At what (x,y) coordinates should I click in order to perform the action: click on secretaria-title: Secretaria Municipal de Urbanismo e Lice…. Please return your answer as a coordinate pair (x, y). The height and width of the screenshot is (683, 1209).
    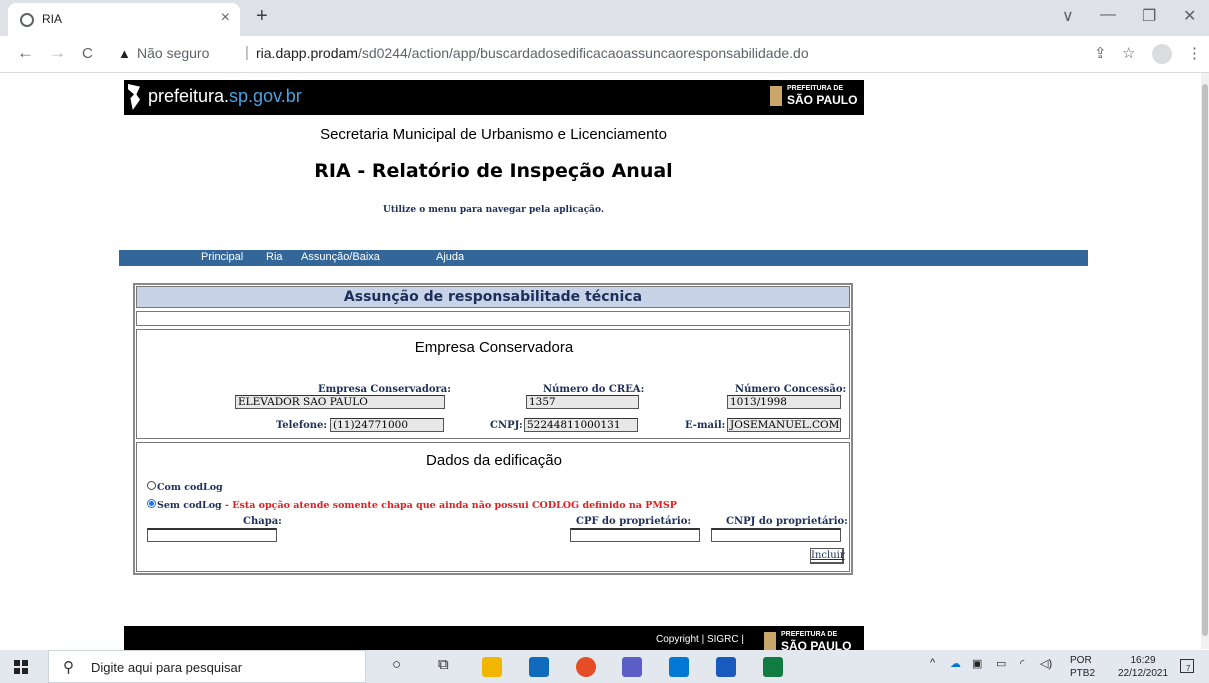
    Looking at the image, I should click on (493, 134).